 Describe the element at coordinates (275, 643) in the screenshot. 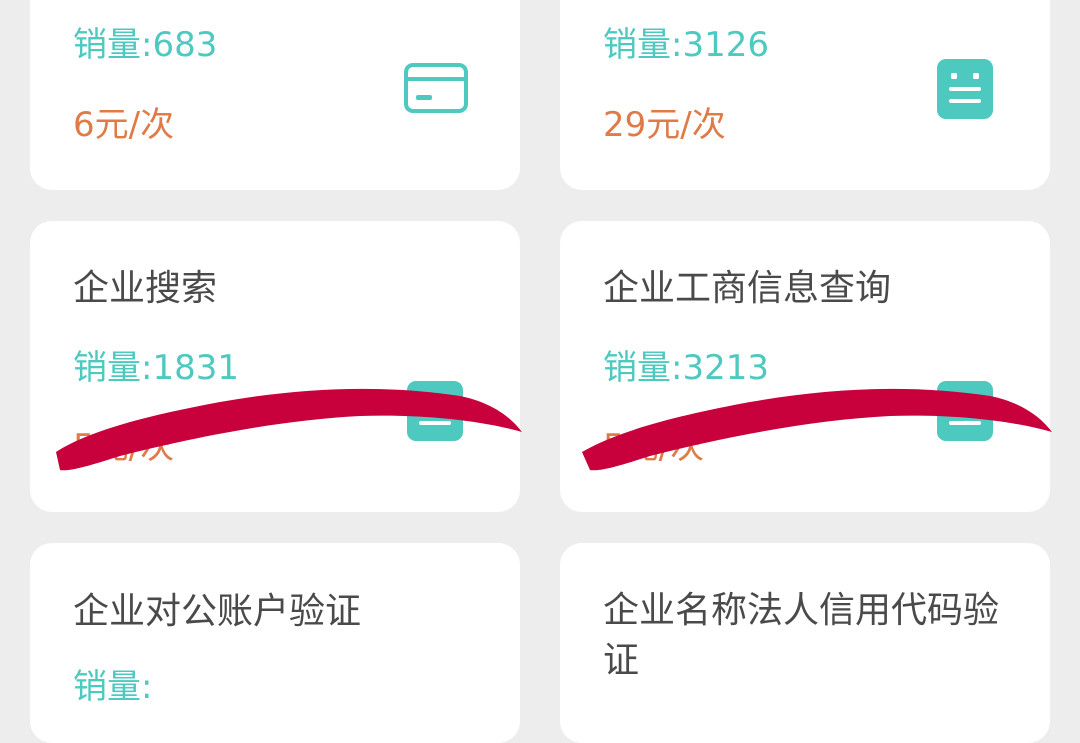

I see `service-card-corporate-account-verify: 企业对公账户验证 销量:` at that location.